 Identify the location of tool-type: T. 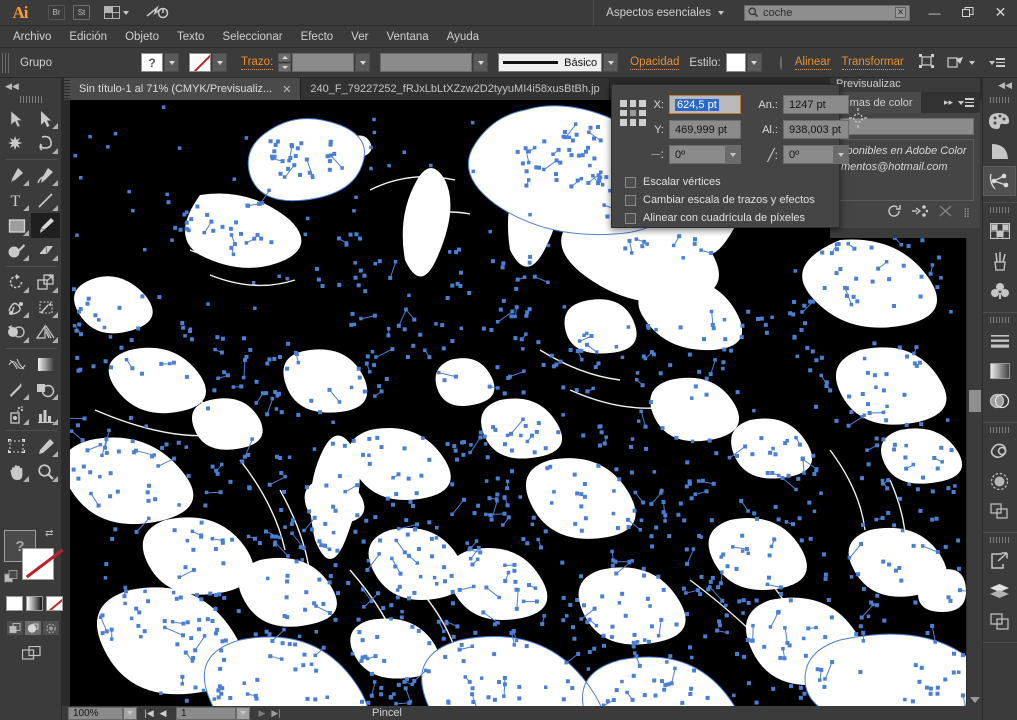
(16, 200).